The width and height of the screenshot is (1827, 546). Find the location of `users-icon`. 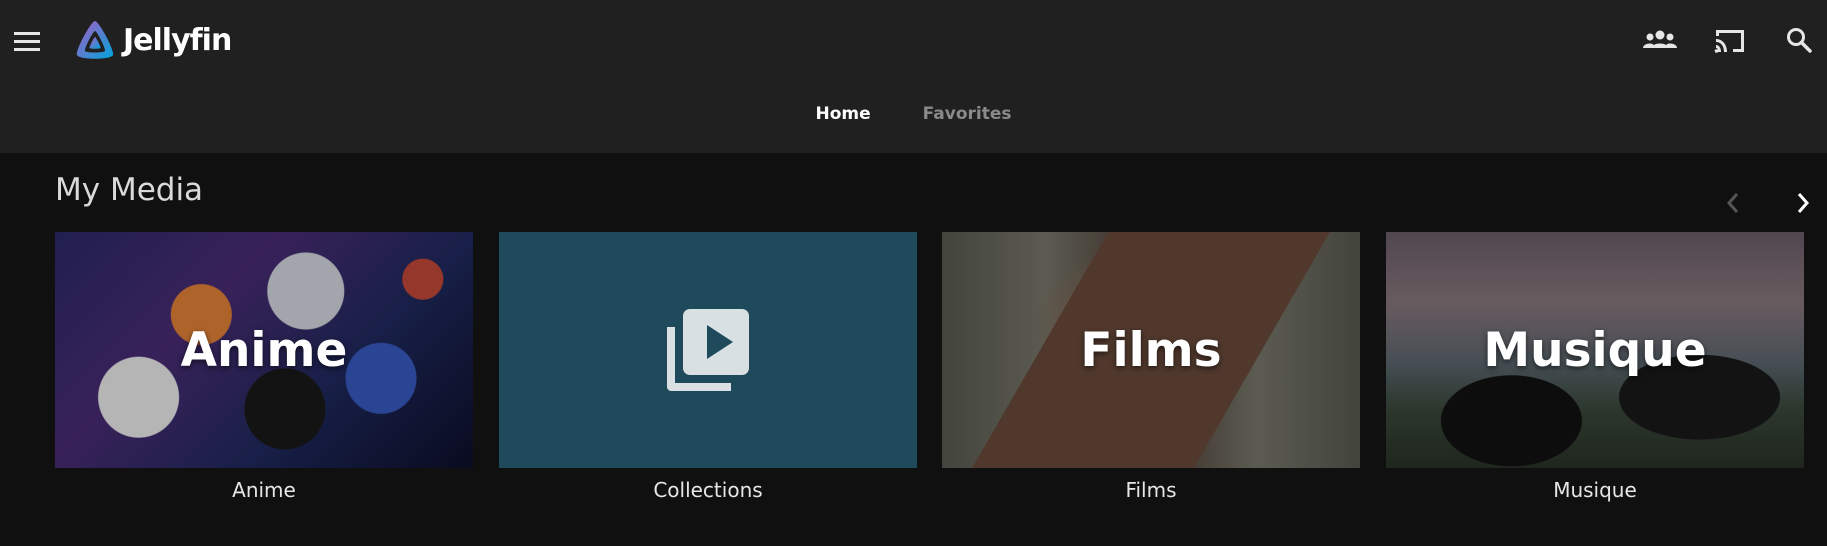

users-icon is located at coordinates (1660, 39).